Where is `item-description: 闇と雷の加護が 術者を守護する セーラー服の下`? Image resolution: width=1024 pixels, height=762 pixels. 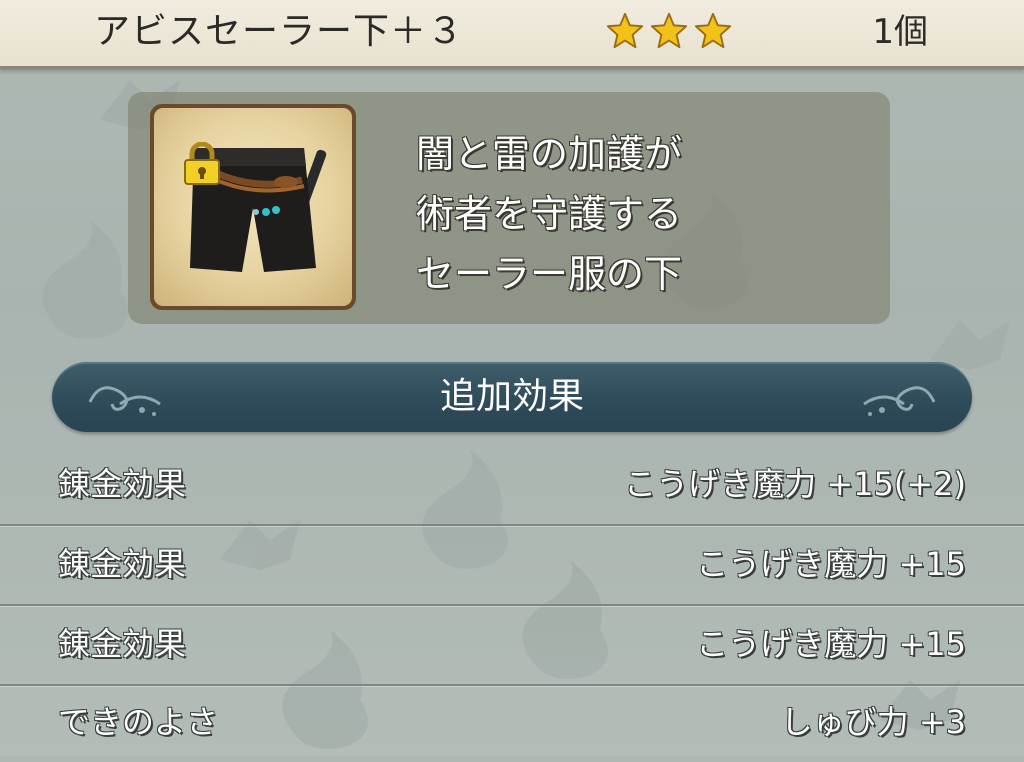 item-description: 闇と雷の加護が 術者を守護する セーラー服の下 is located at coordinates (646, 214).